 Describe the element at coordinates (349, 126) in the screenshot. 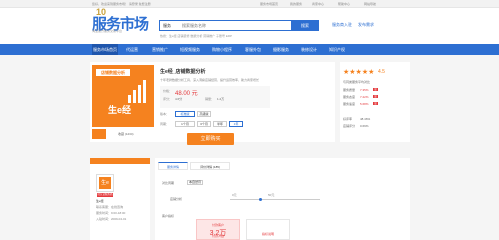

I see `rating-row-label: 店铺评分` at that location.